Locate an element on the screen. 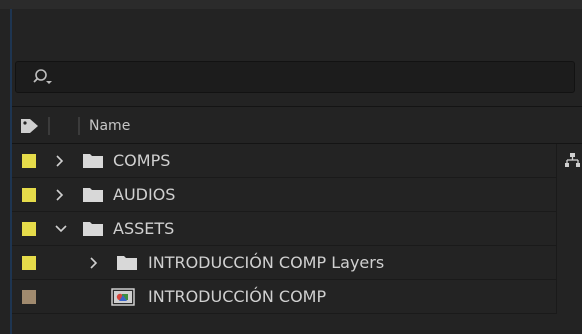 This screenshot has width=582, height=334. project-item-row: INTRODUCCIÓN COMP Layers is located at coordinates (284, 263).